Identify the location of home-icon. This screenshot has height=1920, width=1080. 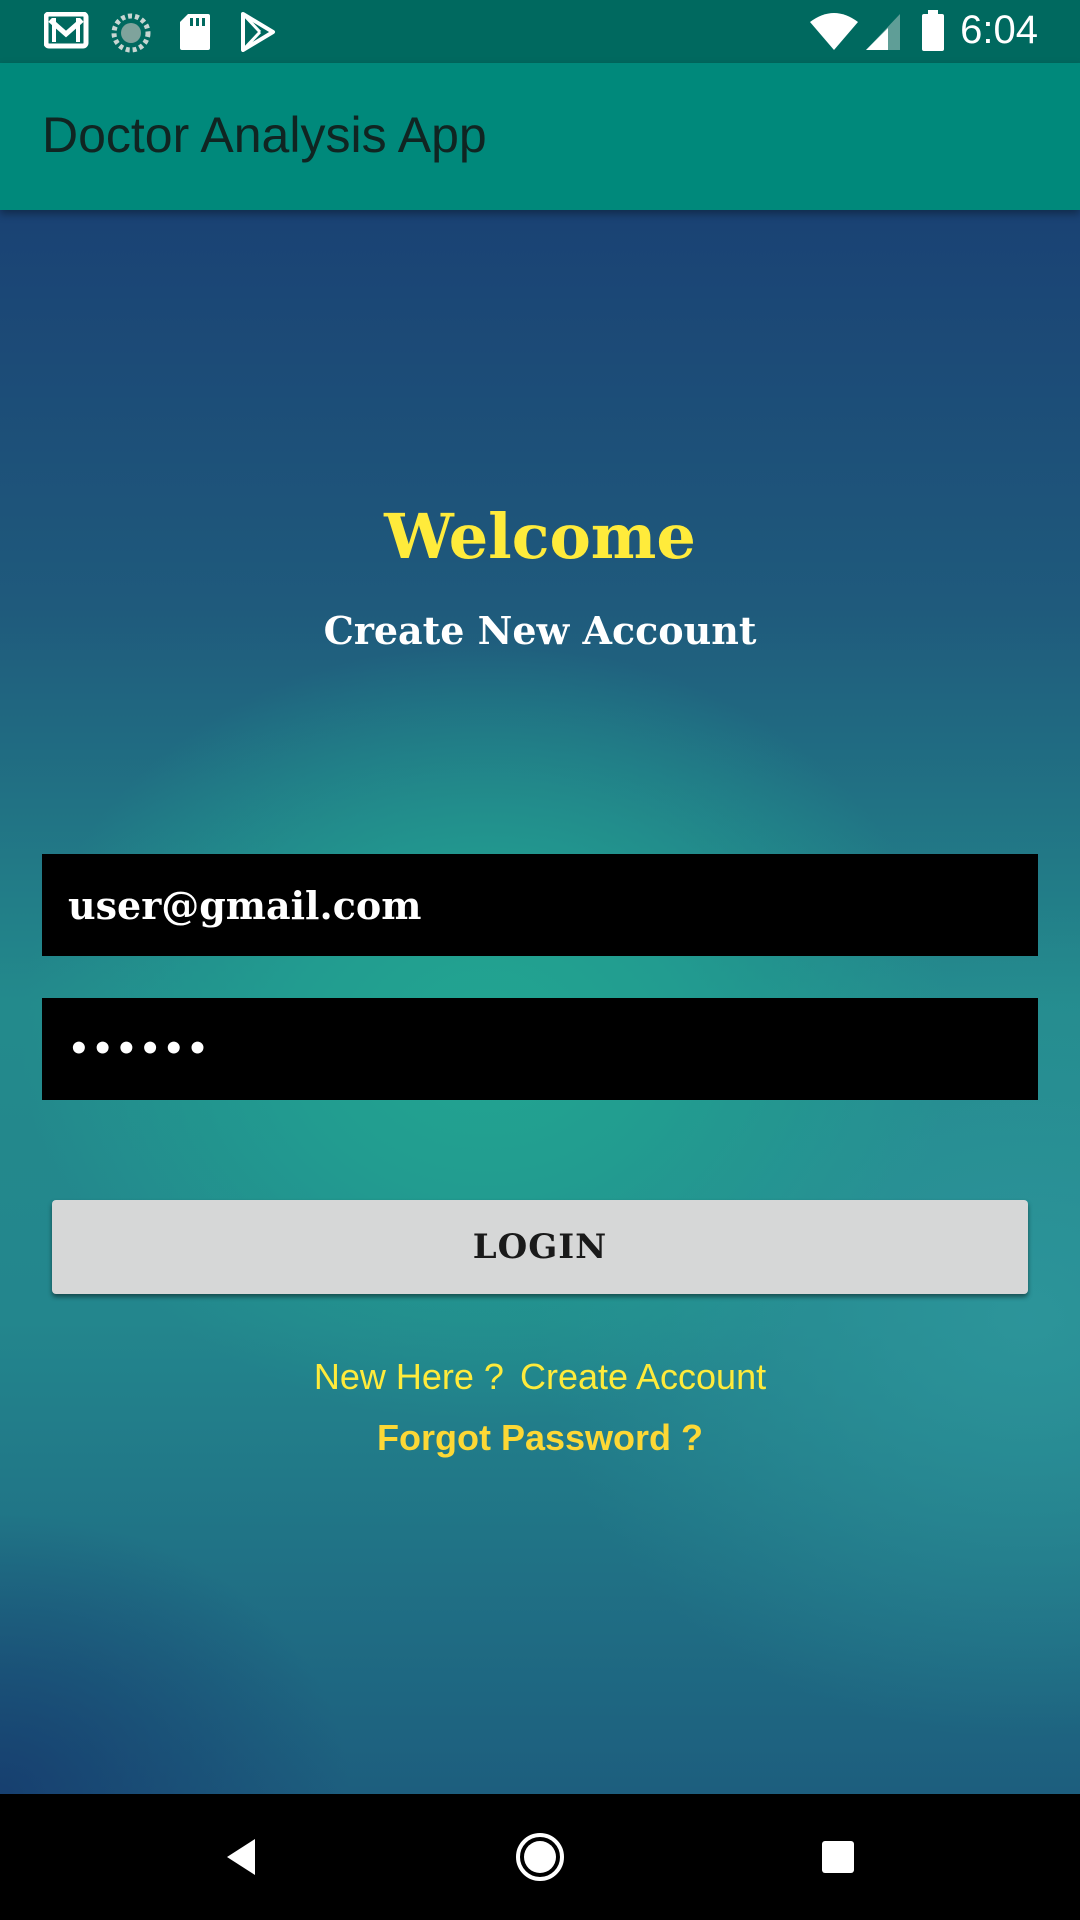
(540, 1857).